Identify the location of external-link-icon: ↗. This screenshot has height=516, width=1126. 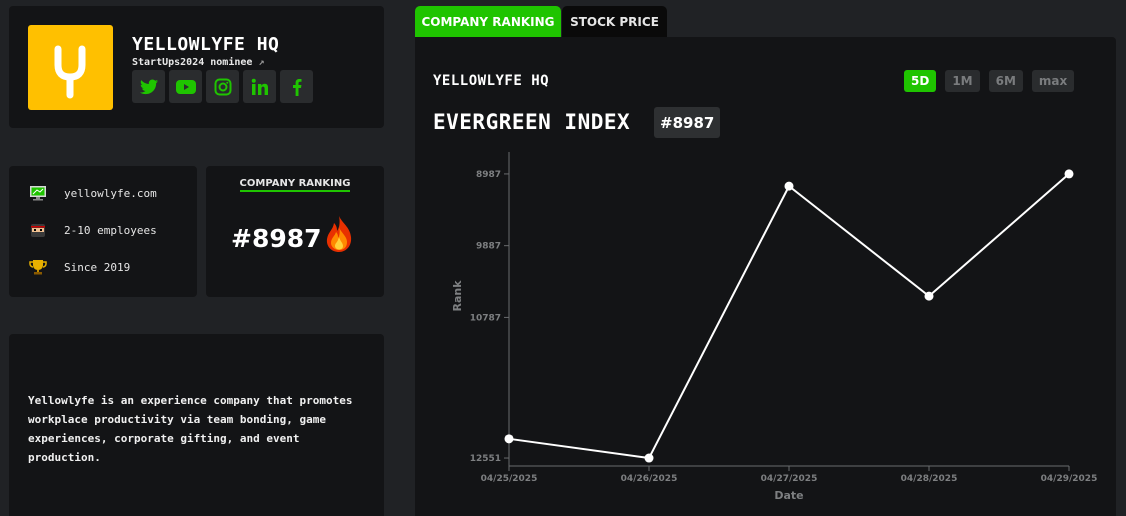
(261, 62).